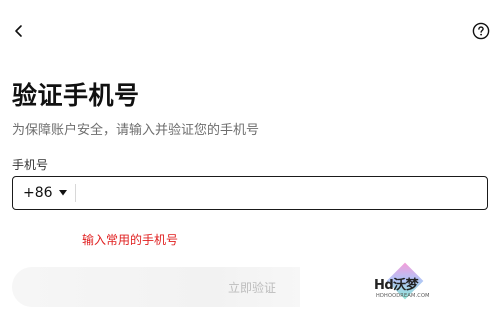 Image resolution: width=500 pixels, height=314 pixels. What do you see at coordinates (130, 240) in the screenshot?
I see `error-message: 输入常用的手机号` at bounding box center [130, 240].